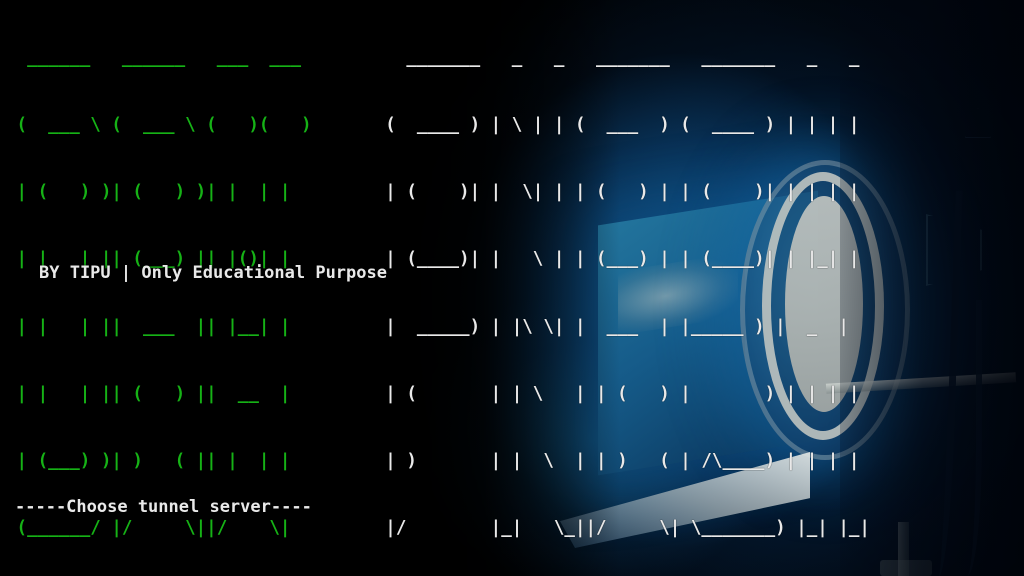 Image resolution: width=1024 pixels, height=576 pixels. I want to click on banner-row-1-green: ( ___ \ ( ___ \ ( )( ), so click(196, 125).